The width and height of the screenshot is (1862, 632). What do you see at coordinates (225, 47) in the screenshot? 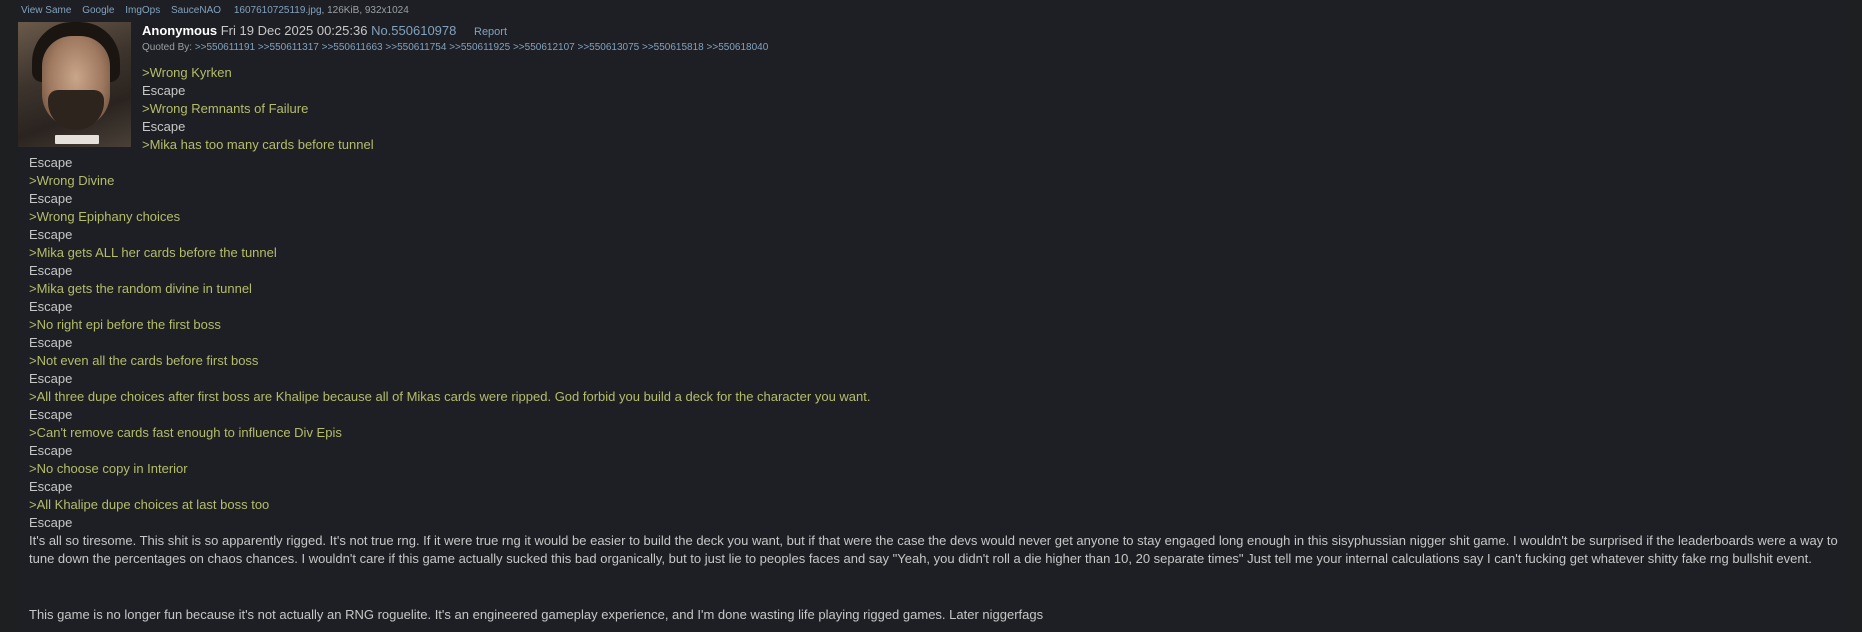
I see `quote-link: >>550611191` at bounding box center [225, 47].